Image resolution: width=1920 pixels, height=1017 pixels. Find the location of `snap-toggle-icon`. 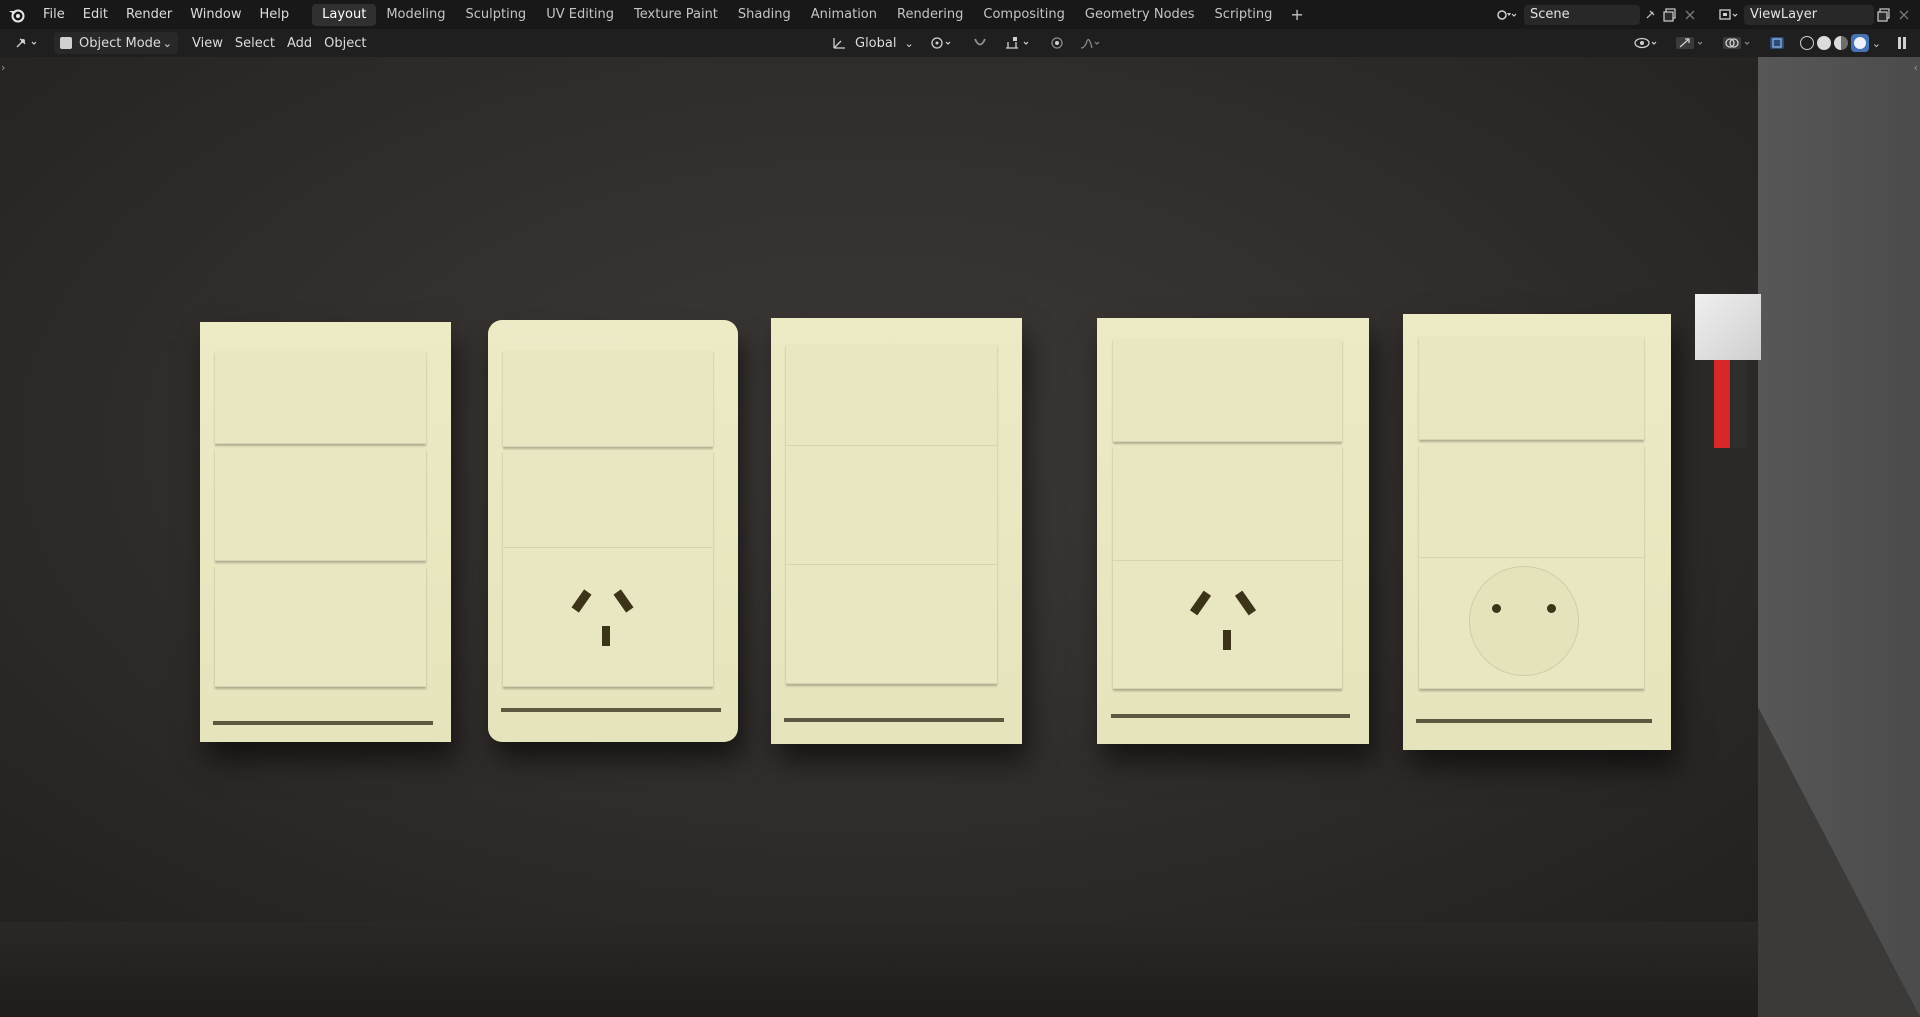

snap-toggle-icon is located at coordinates (980, 43).